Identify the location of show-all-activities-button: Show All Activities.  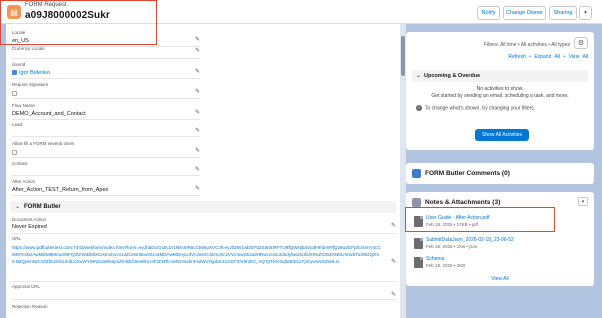
(502, 135).